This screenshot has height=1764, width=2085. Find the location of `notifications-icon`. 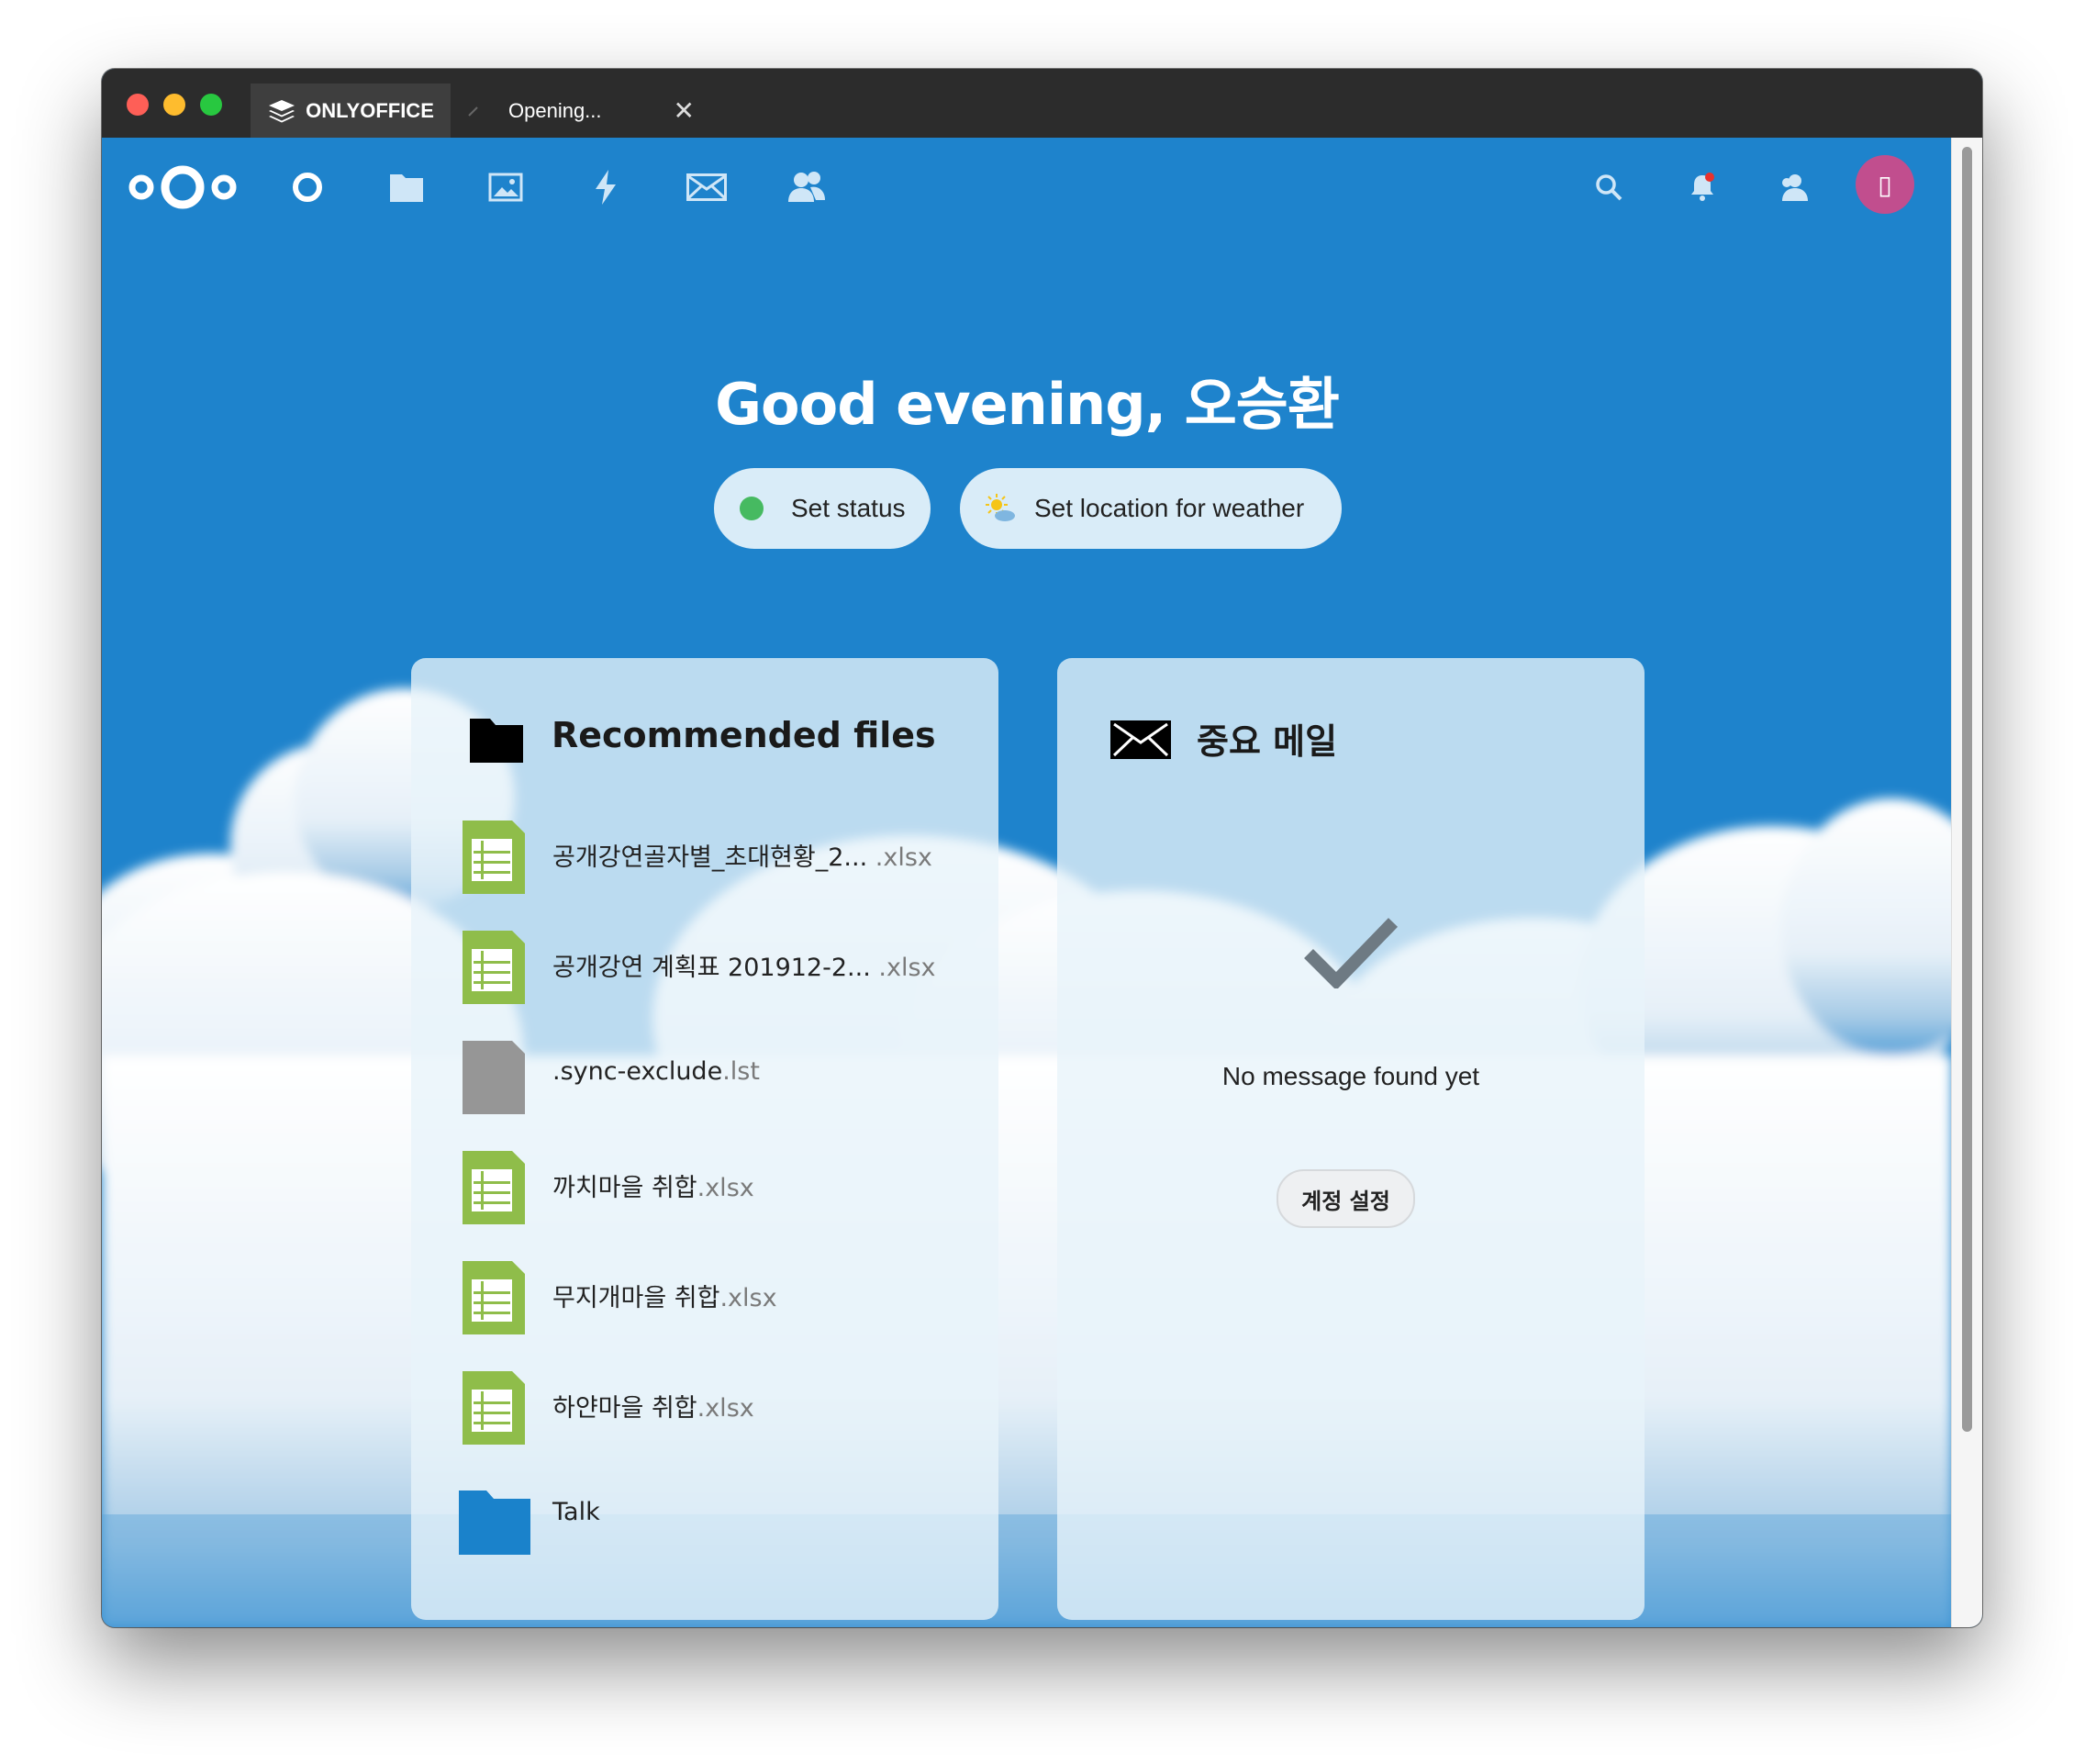

notifications-icon is located at coordinates (1702, 187).